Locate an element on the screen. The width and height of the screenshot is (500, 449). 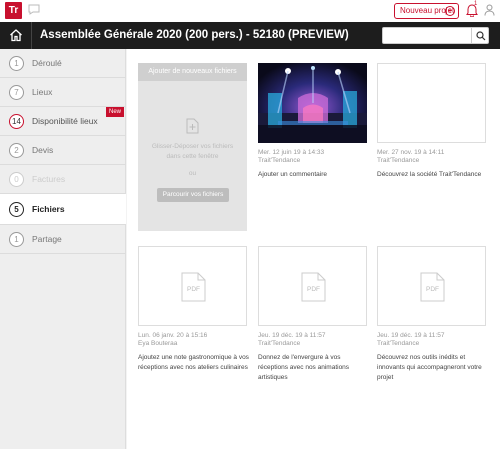
file-description: Découvrez la société Trait'Tendance is located at coordinates (429, 174).